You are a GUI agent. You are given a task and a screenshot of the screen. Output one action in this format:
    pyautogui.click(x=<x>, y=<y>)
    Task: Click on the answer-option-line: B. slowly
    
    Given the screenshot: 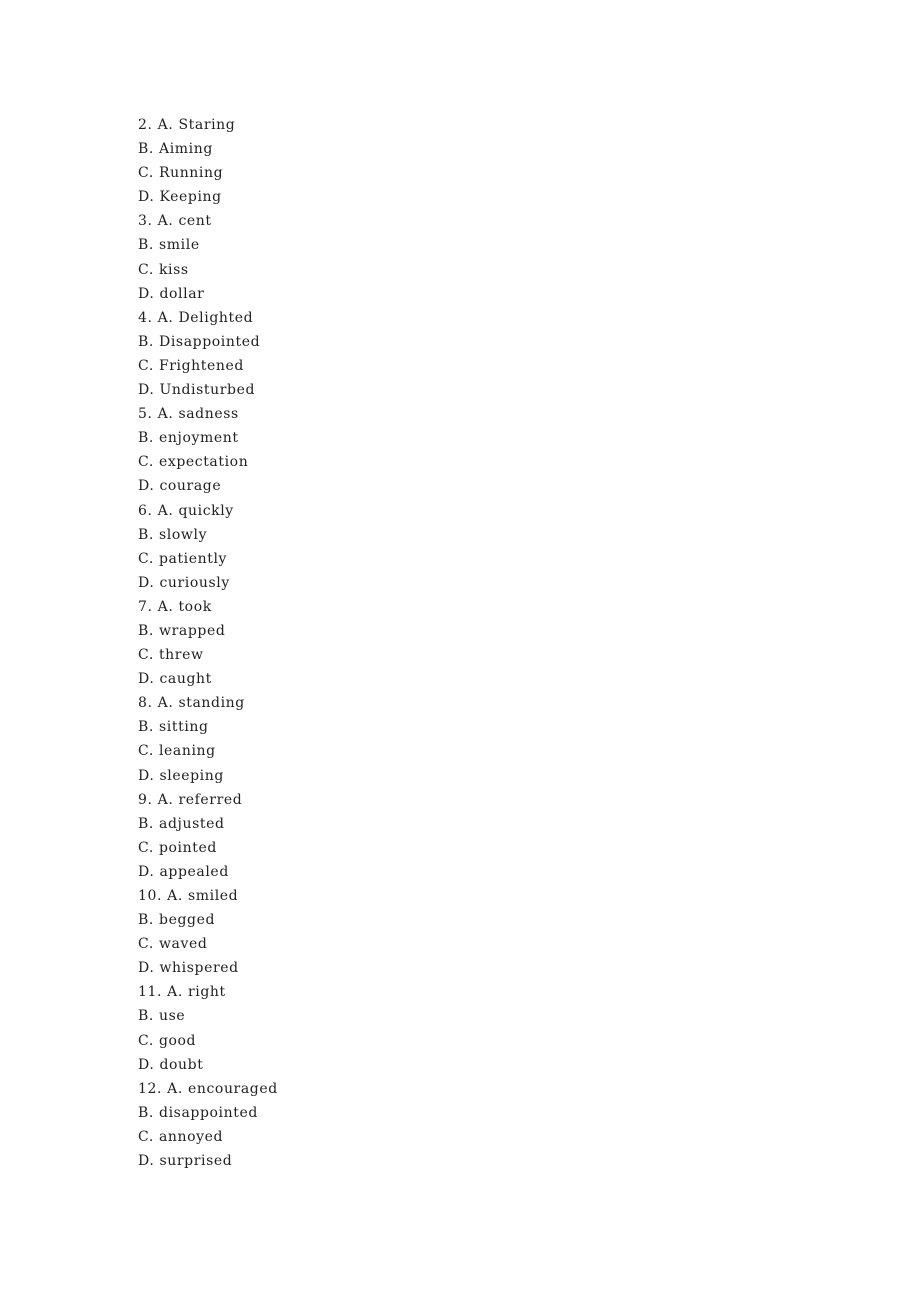 What is the action you would take?
    pyautogui.click(x=208, y=535)
    